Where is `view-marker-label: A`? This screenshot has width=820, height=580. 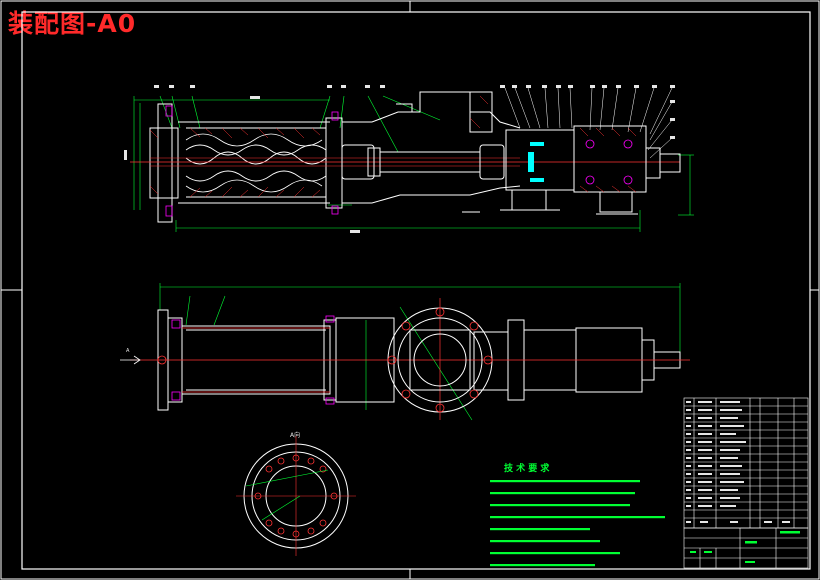
view-marker-label: A is located at coordinates (128, 351).